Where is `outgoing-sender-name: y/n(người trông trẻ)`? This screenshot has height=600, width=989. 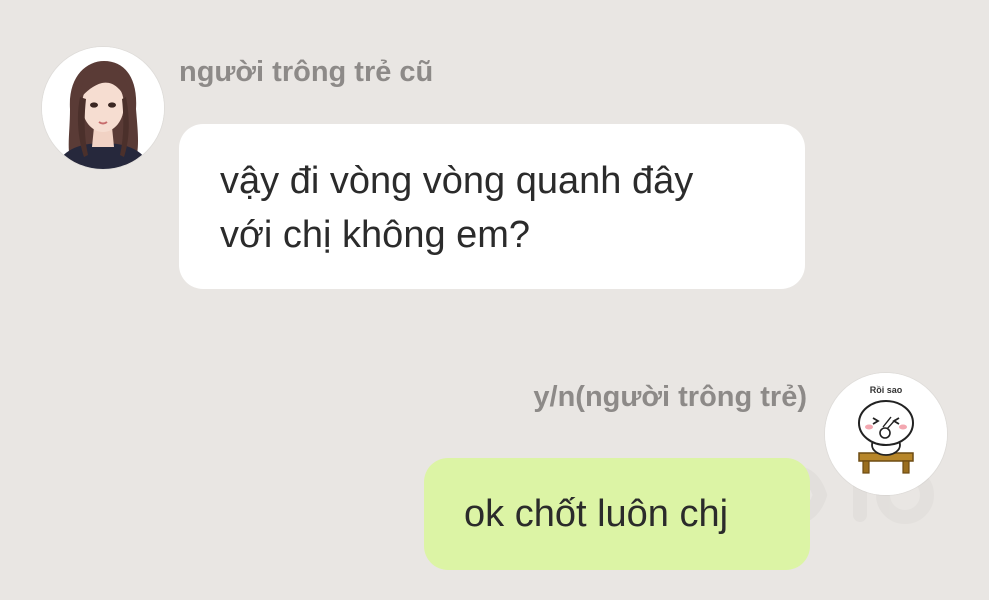 outgoing-sender-name: y/n(người trông trẻ) is located at coordinates (670, 397).